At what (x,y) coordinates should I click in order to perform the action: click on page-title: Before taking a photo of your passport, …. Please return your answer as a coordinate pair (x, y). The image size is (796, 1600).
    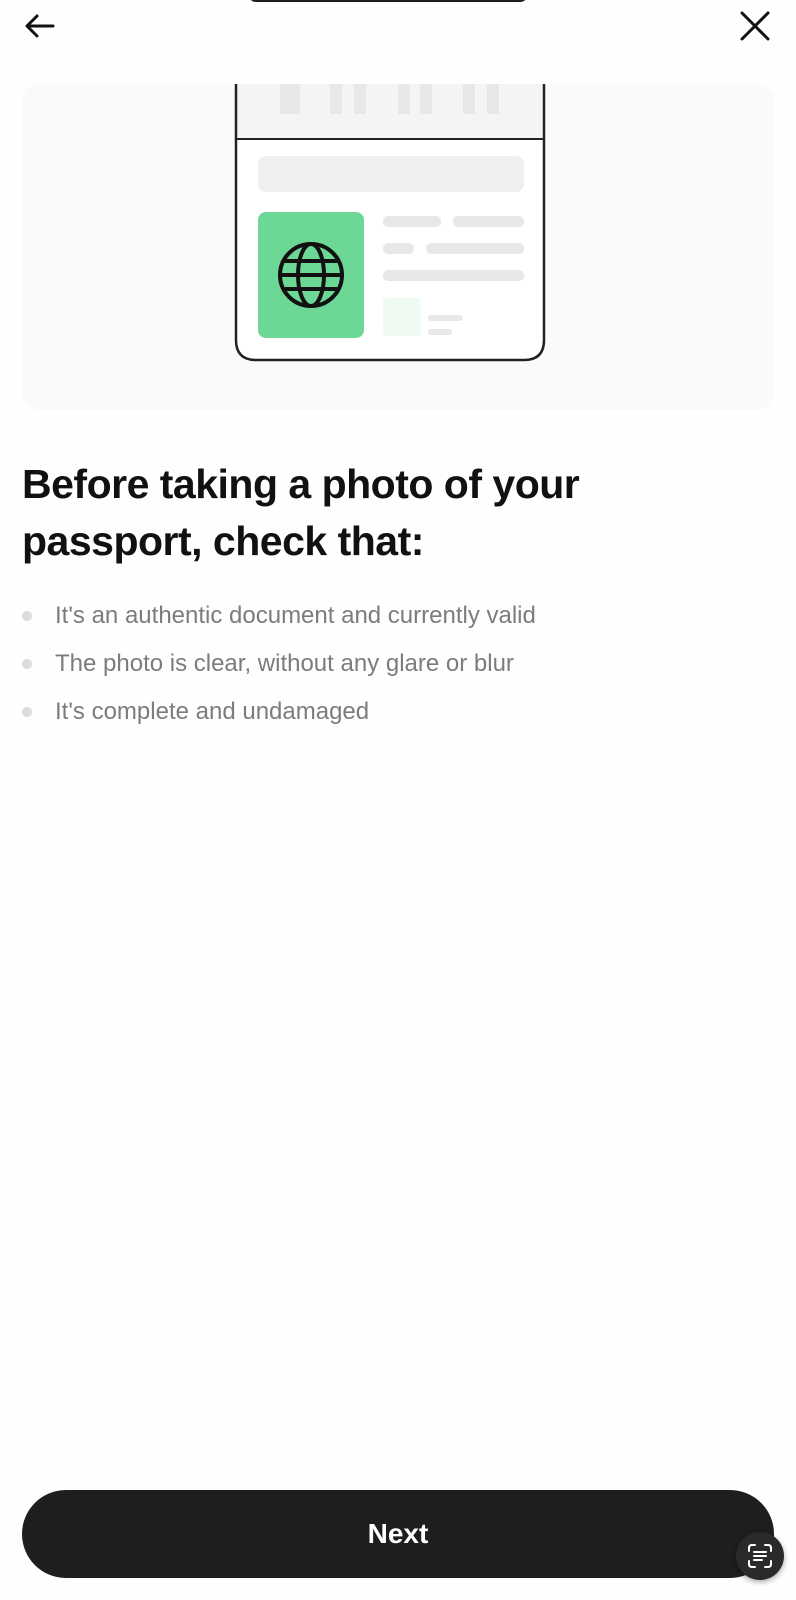
    Looking at the image, I should click on (301, 512).